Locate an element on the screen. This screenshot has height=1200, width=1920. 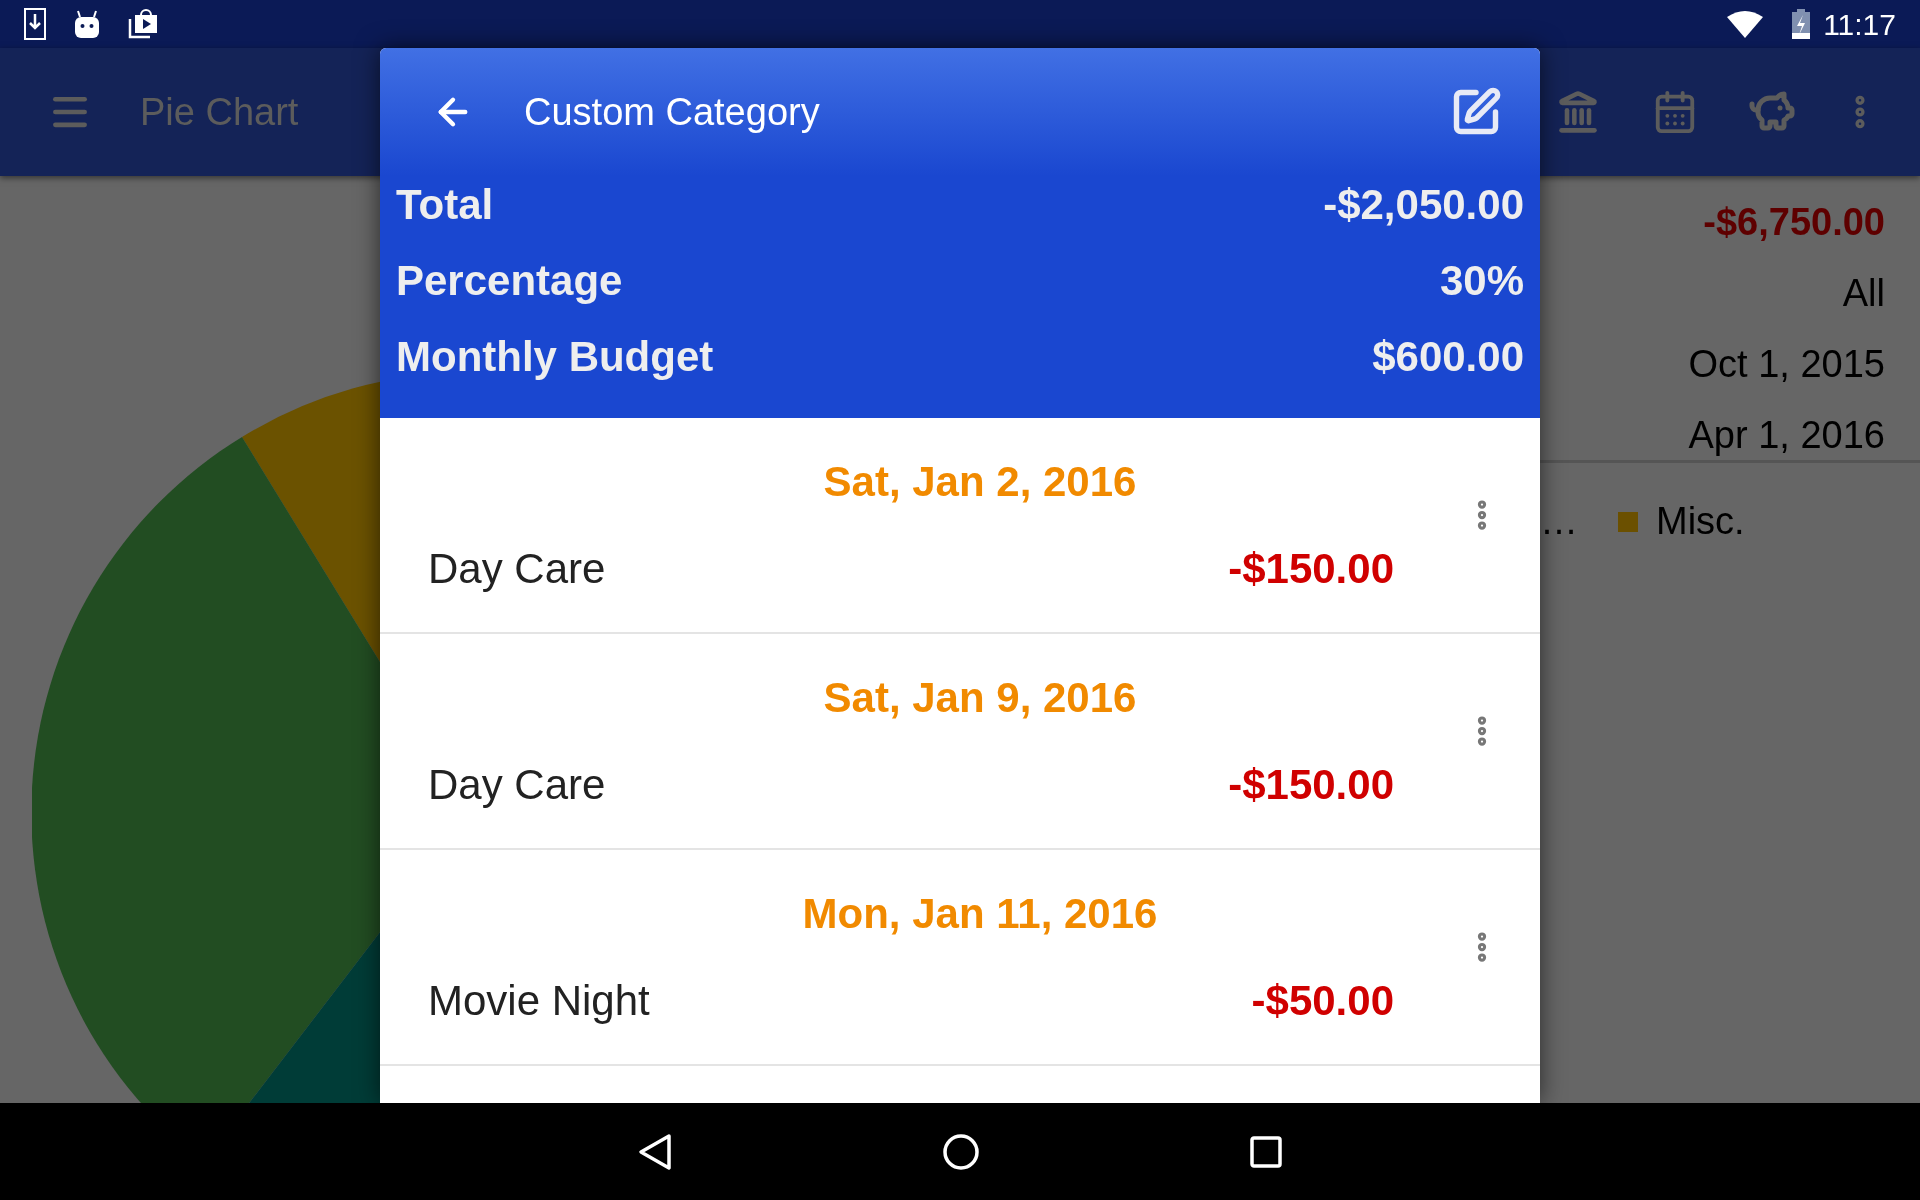
period-value: All is located at coordinates (1863, 293).